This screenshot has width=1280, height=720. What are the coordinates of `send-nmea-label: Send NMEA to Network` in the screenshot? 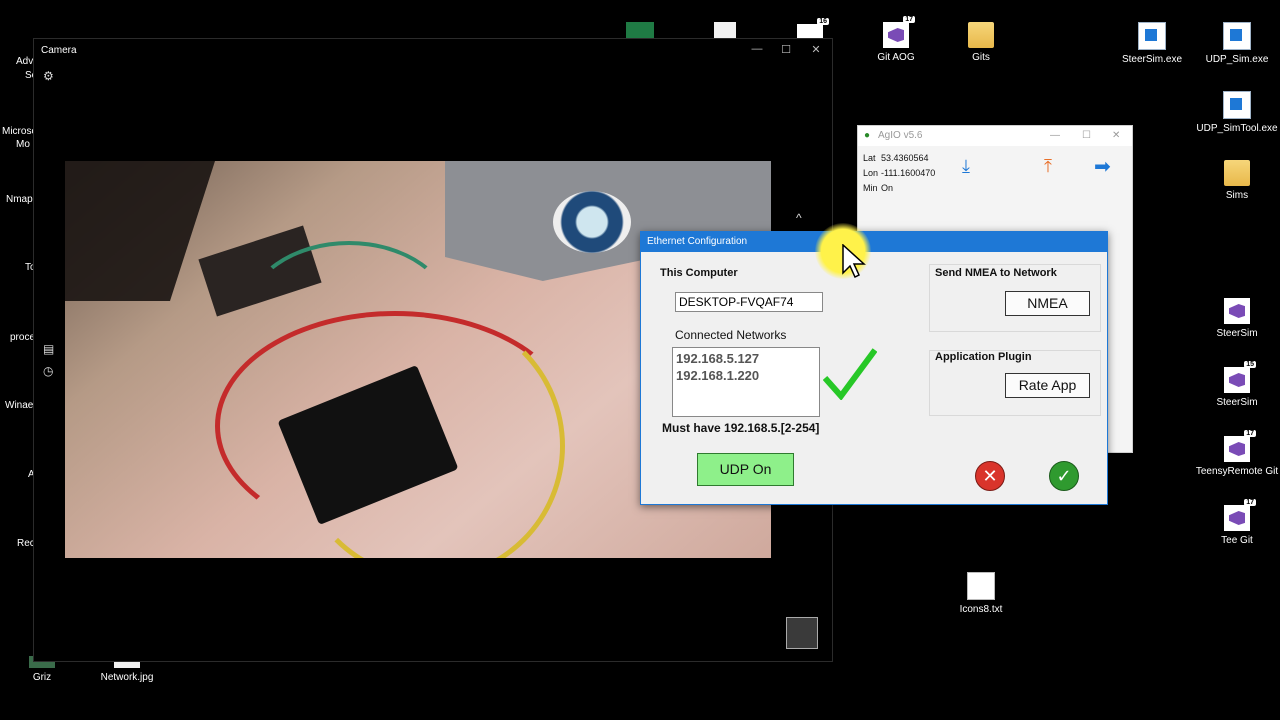 It's located at (996, 273).